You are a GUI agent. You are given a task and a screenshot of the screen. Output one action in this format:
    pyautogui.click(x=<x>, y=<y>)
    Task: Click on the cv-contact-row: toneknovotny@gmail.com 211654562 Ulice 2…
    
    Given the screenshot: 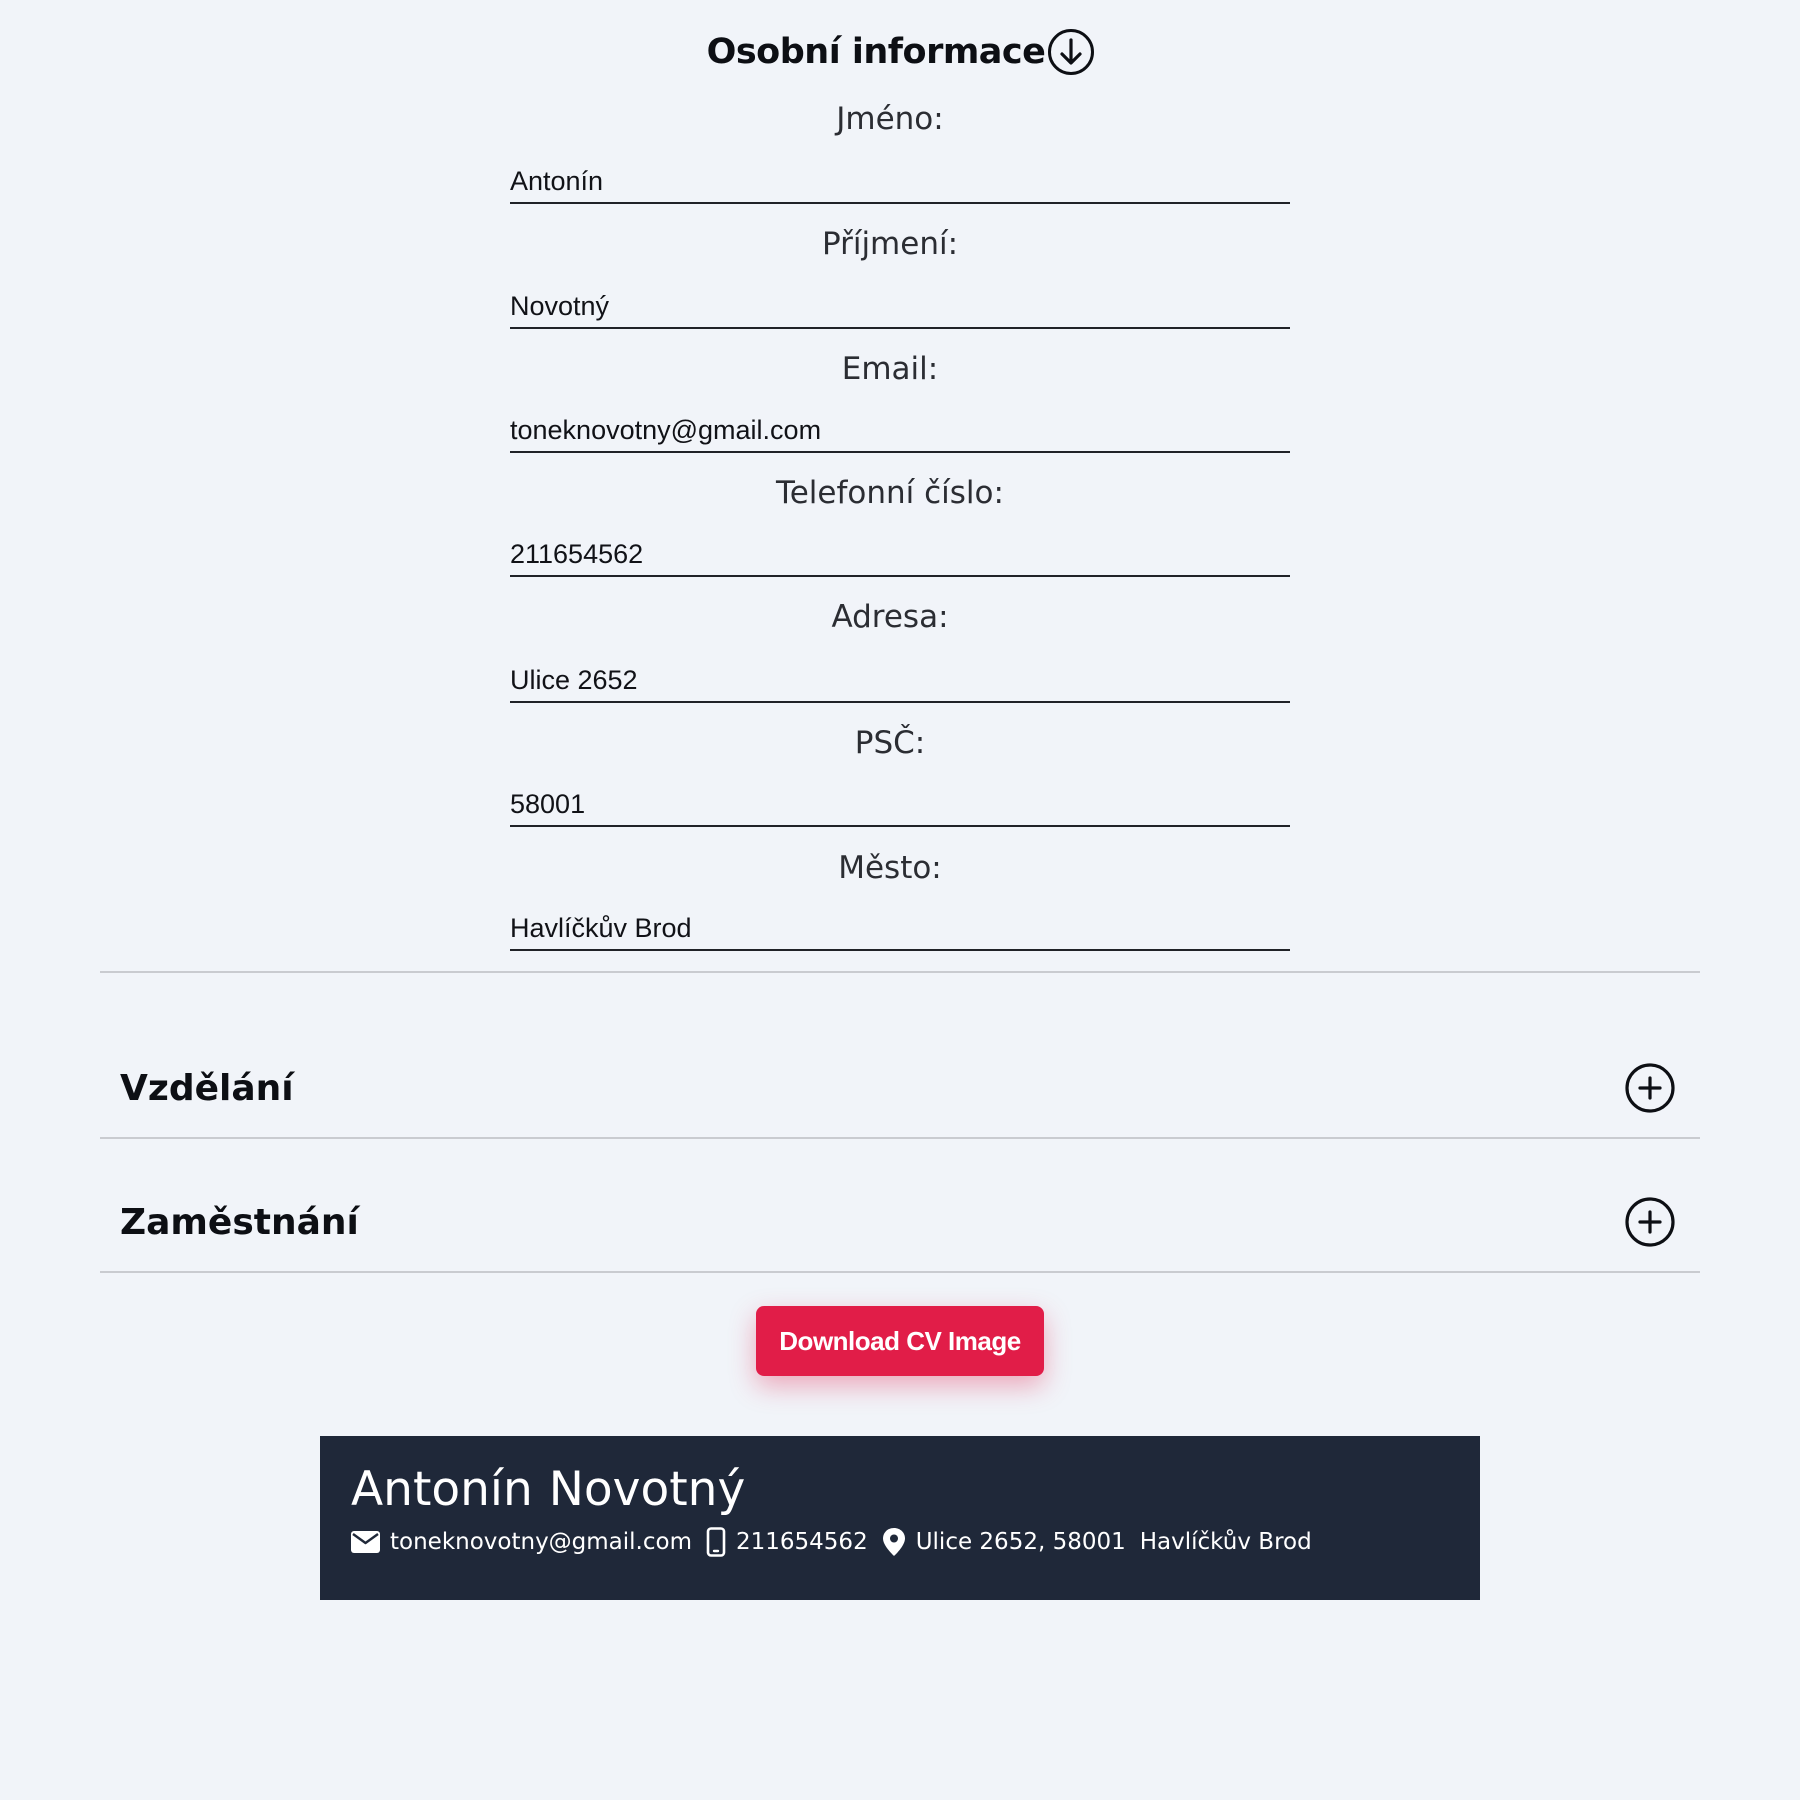 What is the action you would take?
    pyautogui.click(x=915, y=1542)
    